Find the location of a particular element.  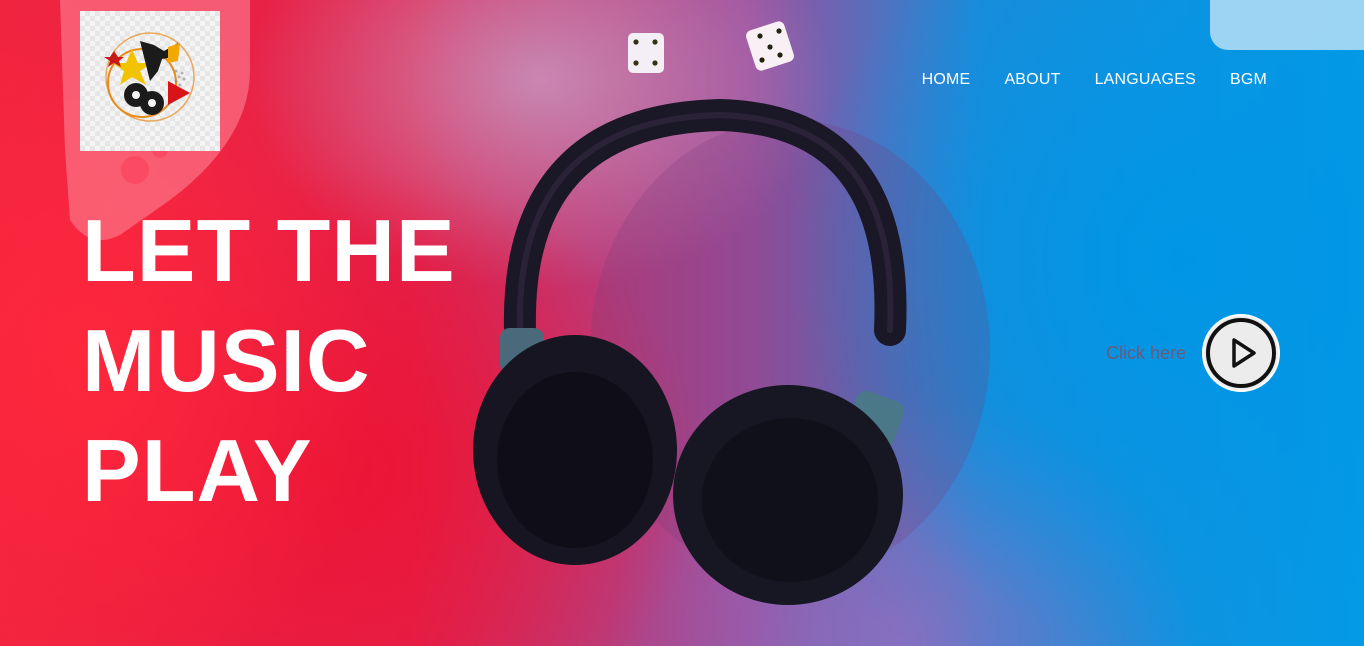

play-circle-icon is located at coordinates (1241, 353).